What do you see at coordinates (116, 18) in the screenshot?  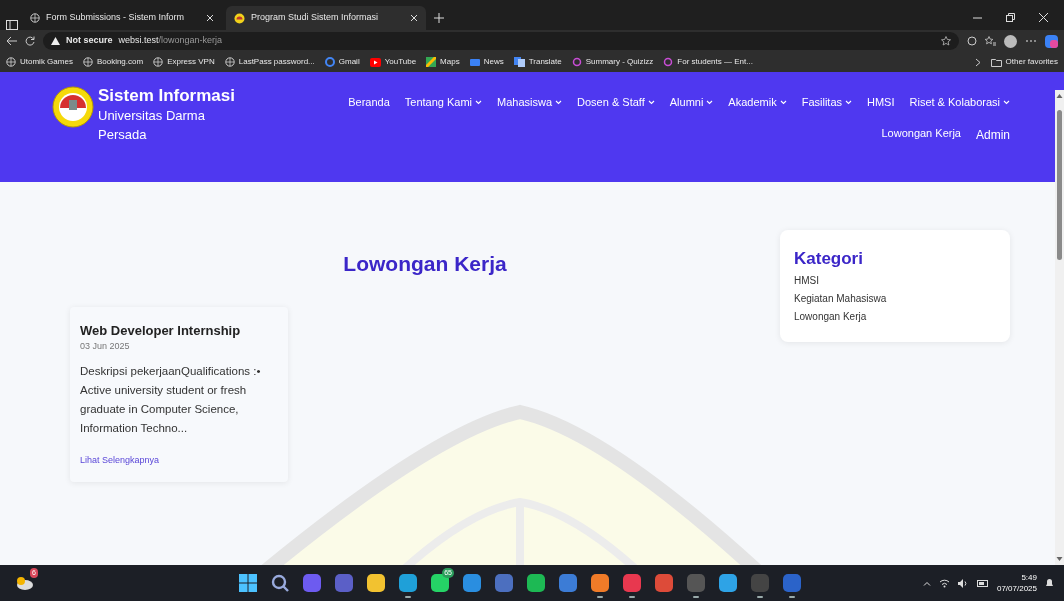 I see `tab-title: Form Submissions - Sistem Inform` at bounding box center [116, 18].